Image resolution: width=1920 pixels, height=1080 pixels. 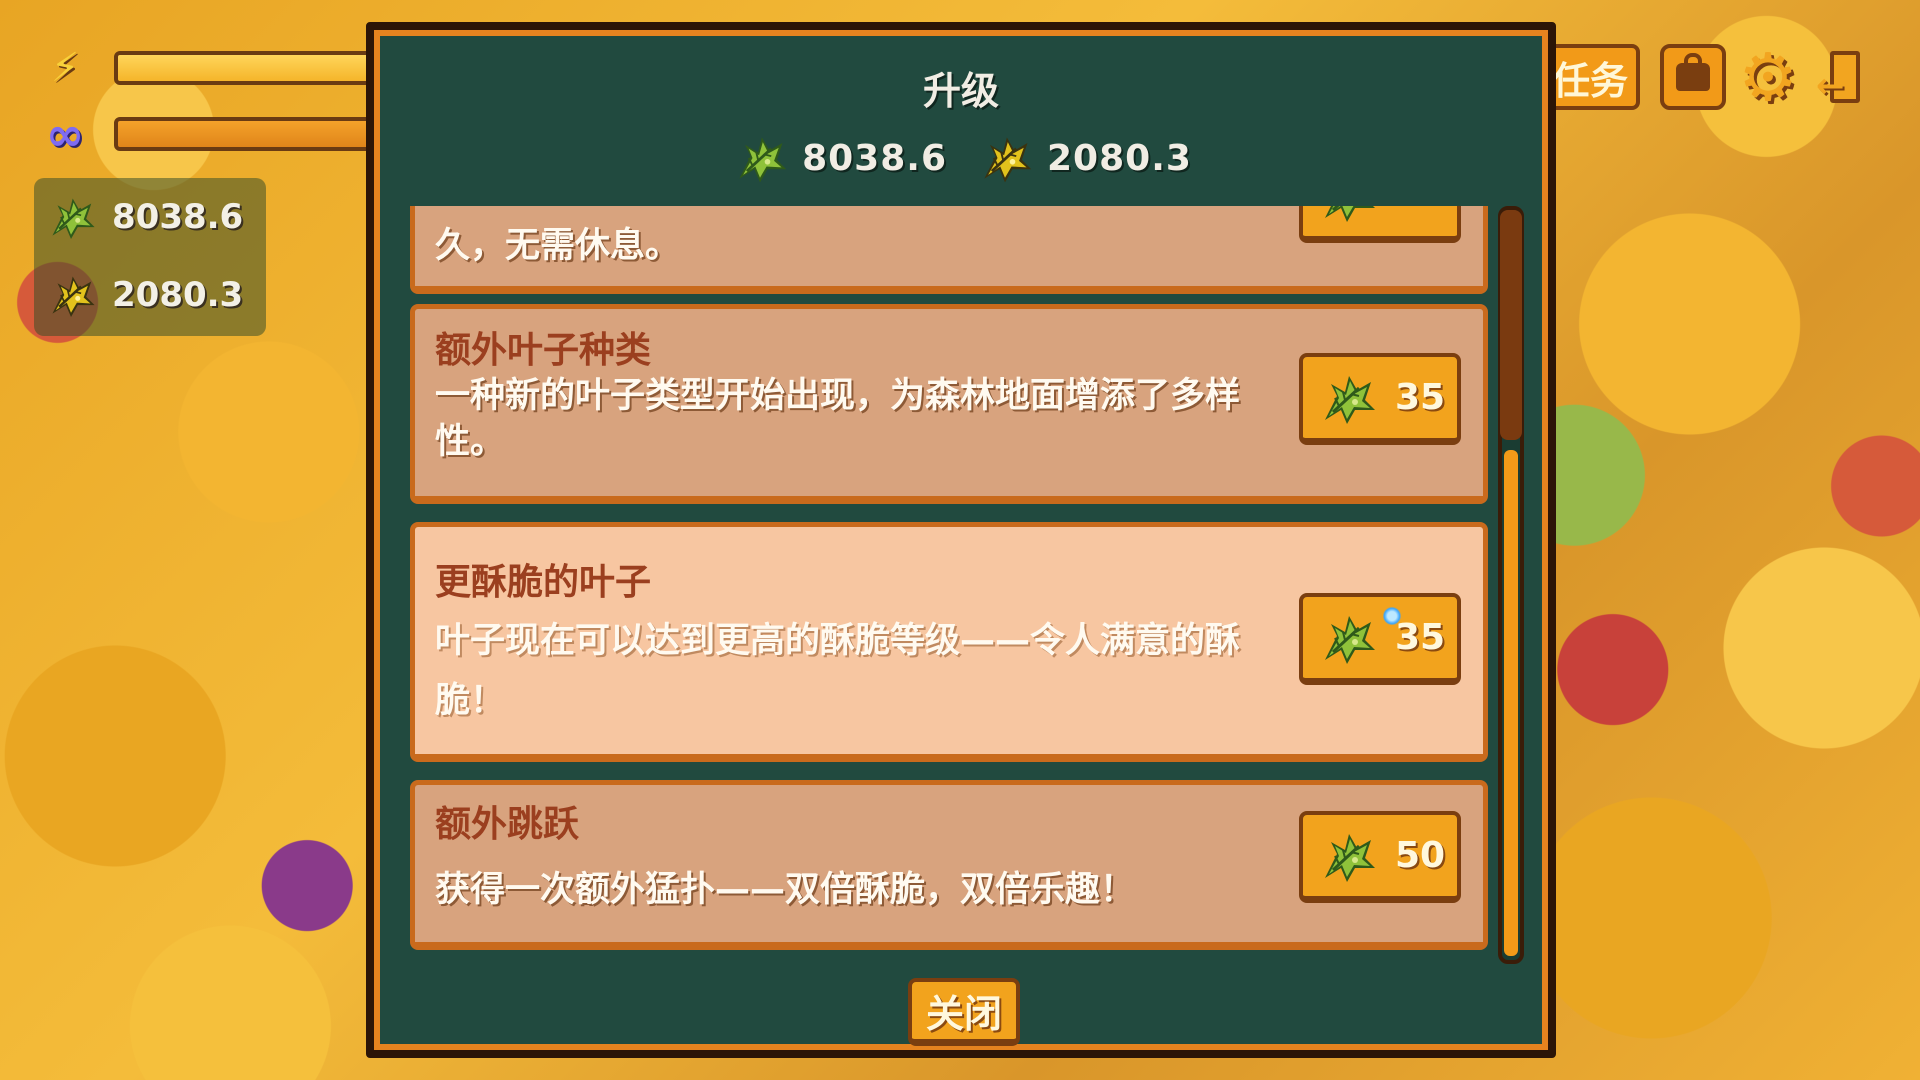 I want to click on infinity-icon: ∞, so click(x=65, y=134).